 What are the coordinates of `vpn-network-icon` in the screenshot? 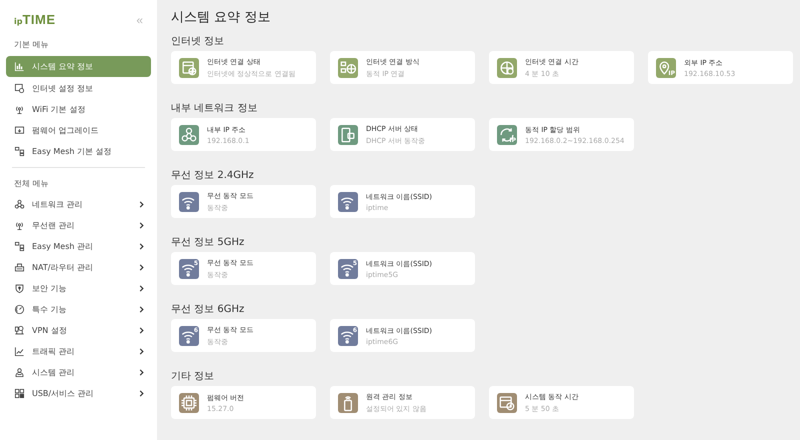 It's located at (19, 330).